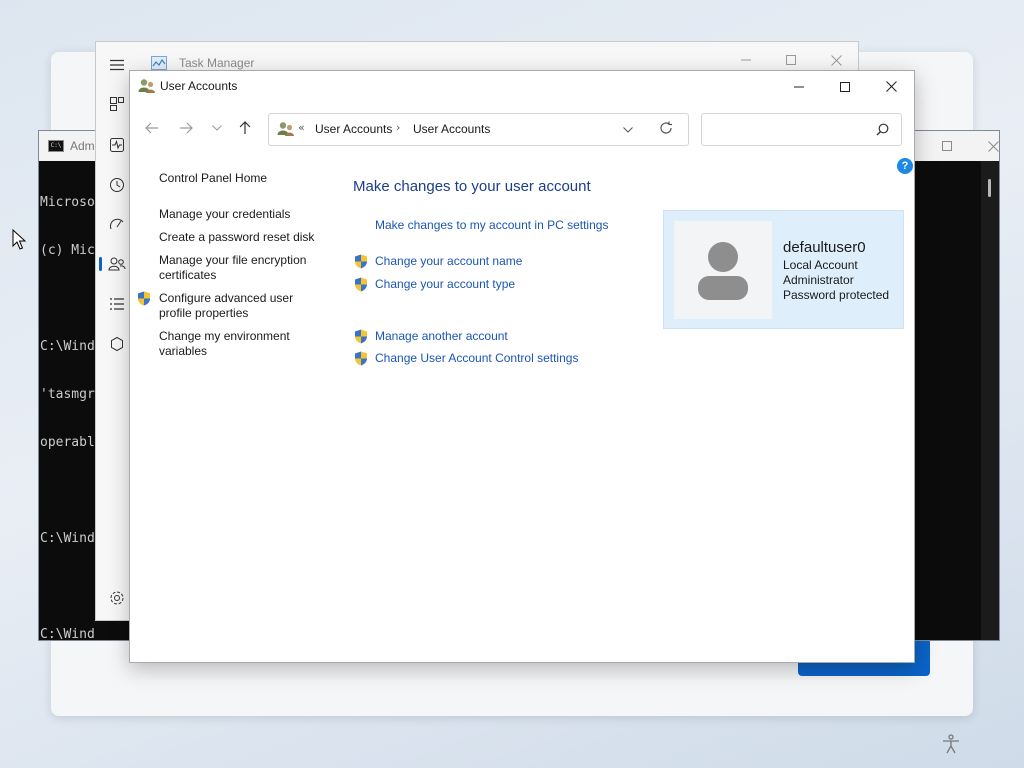 The height and width of the screenshot is (768, 1024). I want to click on cmd-title: Adm, so click(82, 146).